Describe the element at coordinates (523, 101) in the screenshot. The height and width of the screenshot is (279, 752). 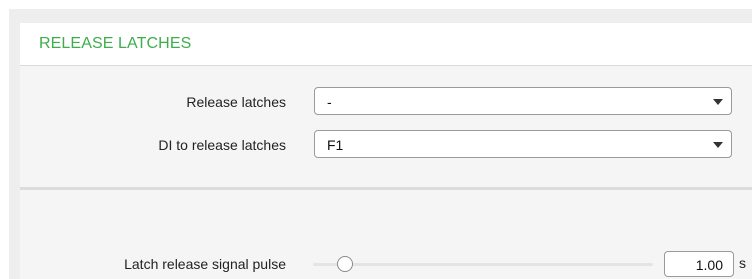
I see `release-latches-select: -` at that location.